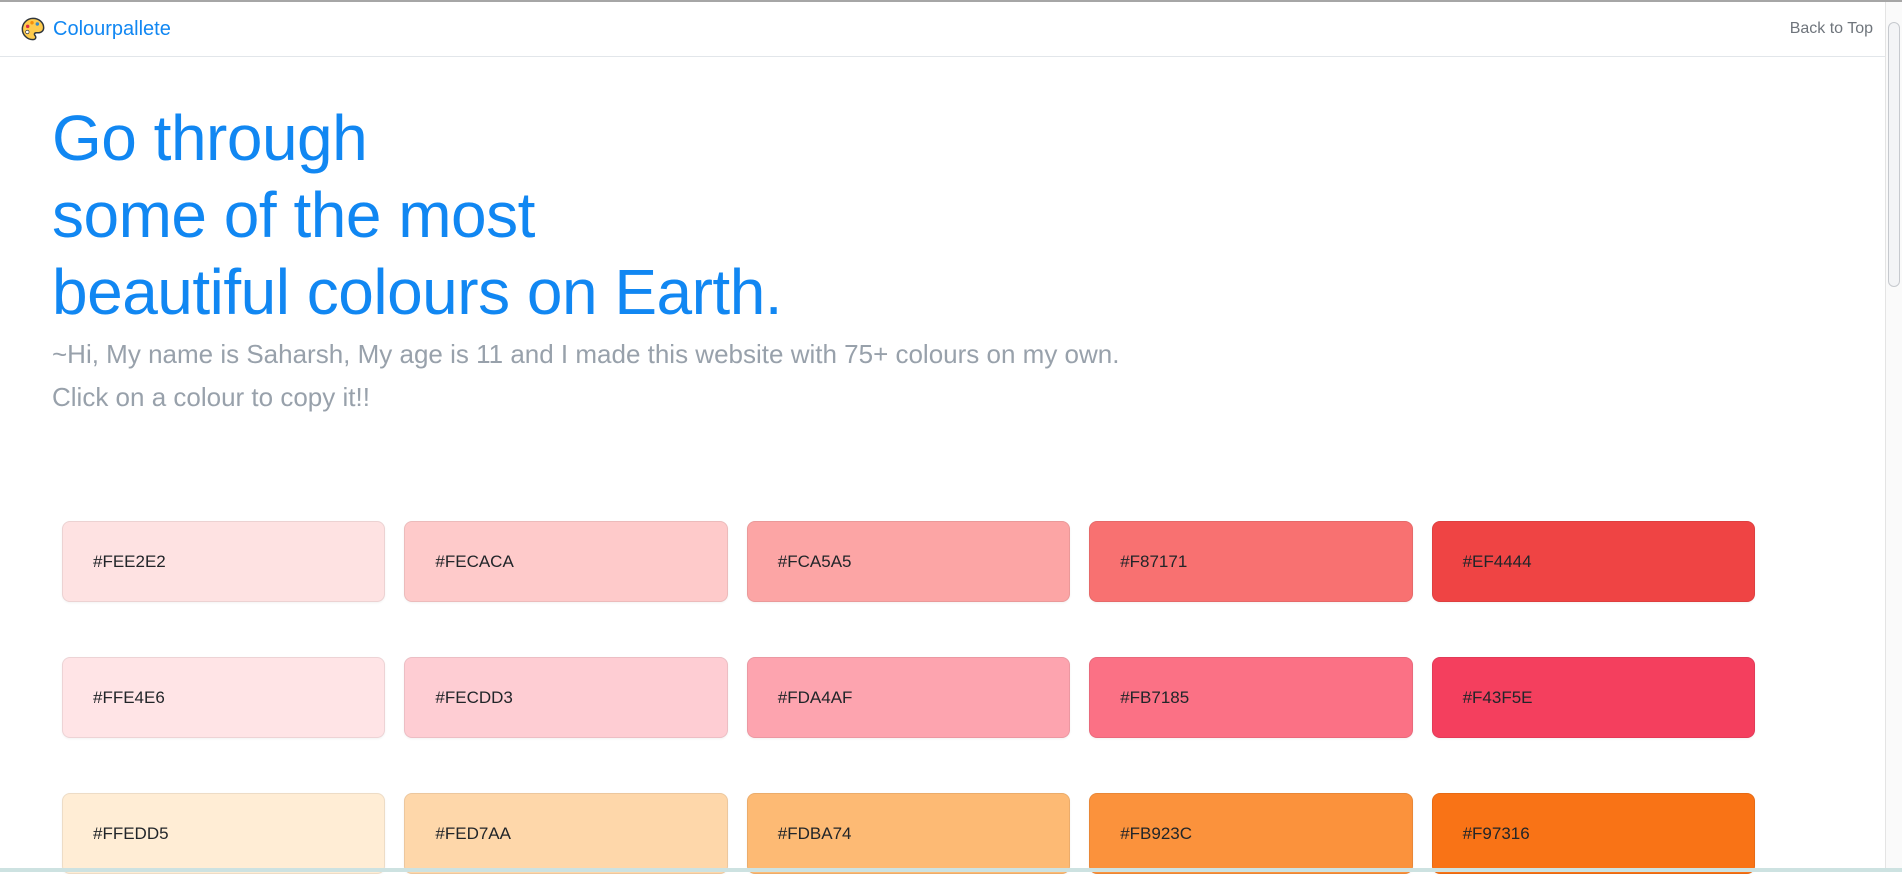 Image resolution: width=1902 pixels, height=874 pixels. Describe the element at coordinates (815, 698) in the screenshot. I see `swatch-hex-label: #FDA4AF` at that location.